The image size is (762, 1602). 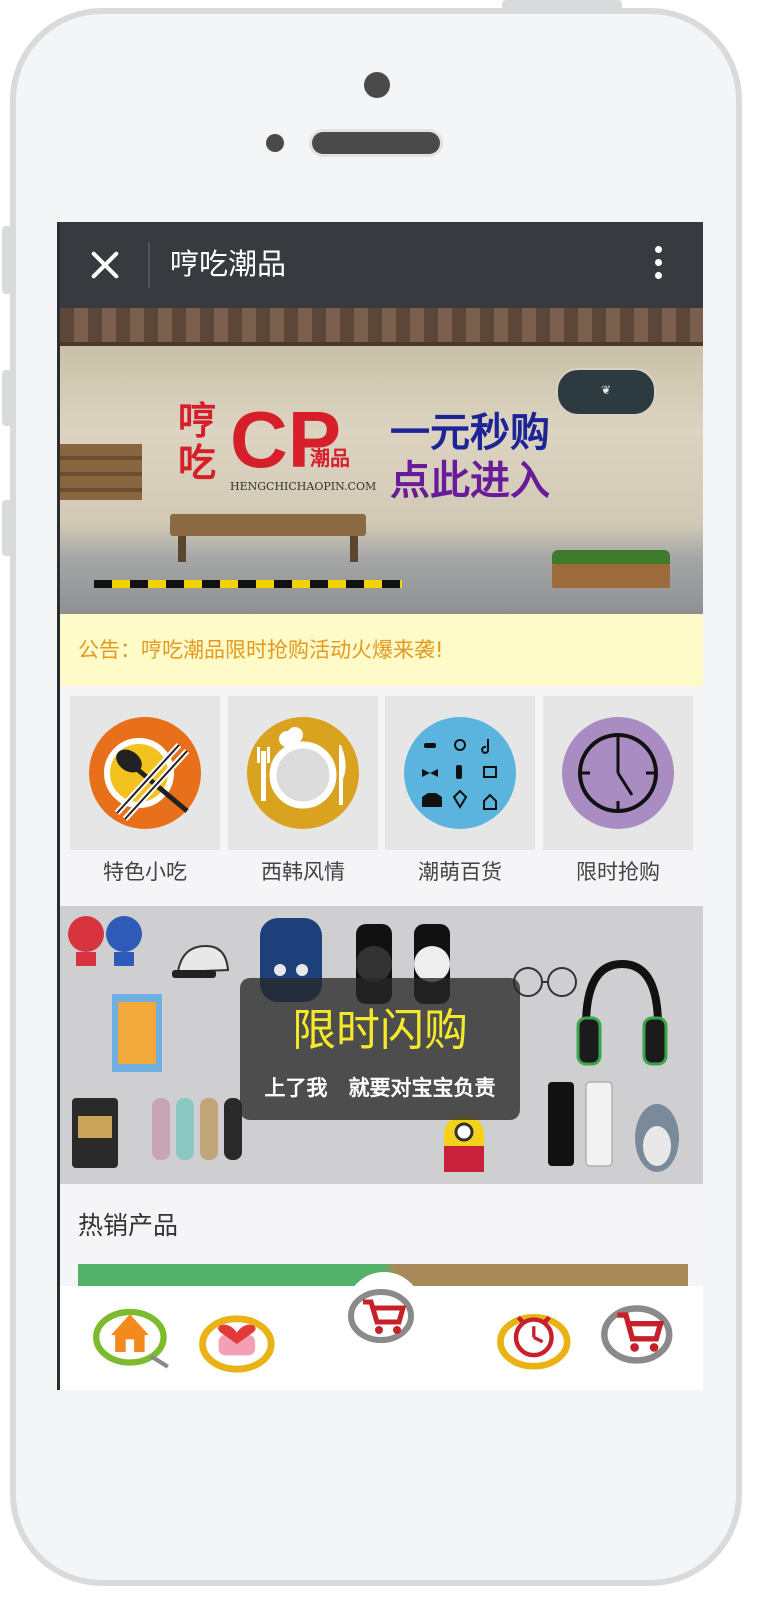 I want to click on top-bar: 哼吃潮品, so click(x=381, y=265).